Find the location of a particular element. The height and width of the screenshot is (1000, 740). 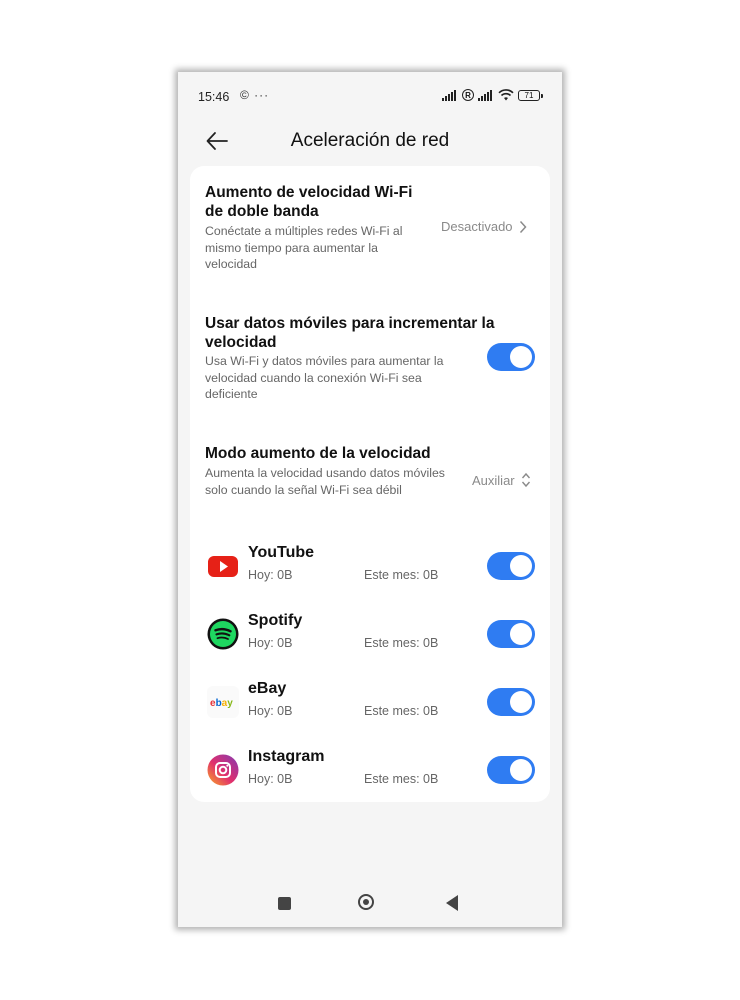

roaming-icon: R is located at coordinates (468, 95).